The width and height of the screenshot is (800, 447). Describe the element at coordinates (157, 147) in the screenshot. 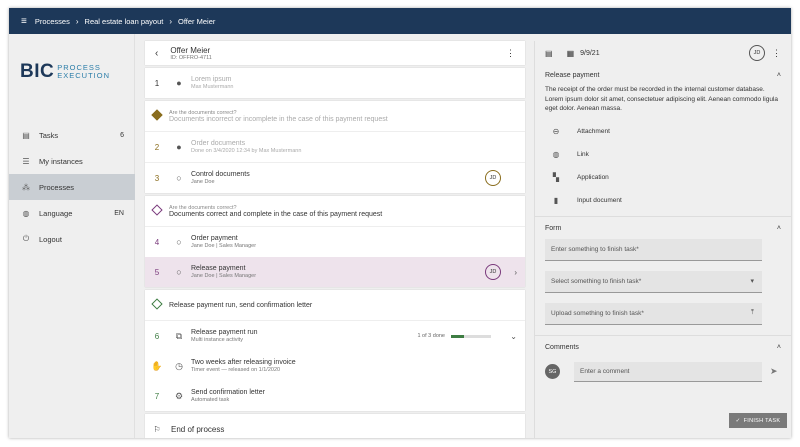

I see `step-number: 2` at that location.